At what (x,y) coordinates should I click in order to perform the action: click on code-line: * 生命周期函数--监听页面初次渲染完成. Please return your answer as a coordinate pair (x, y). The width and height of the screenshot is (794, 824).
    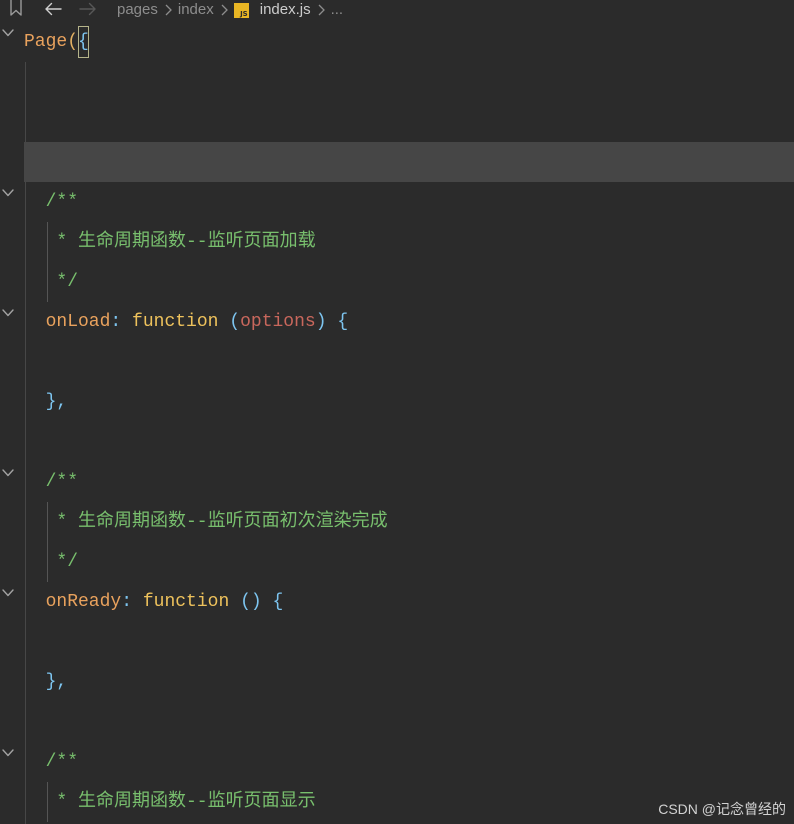
    Looking at the image, I should click on (397, 522).